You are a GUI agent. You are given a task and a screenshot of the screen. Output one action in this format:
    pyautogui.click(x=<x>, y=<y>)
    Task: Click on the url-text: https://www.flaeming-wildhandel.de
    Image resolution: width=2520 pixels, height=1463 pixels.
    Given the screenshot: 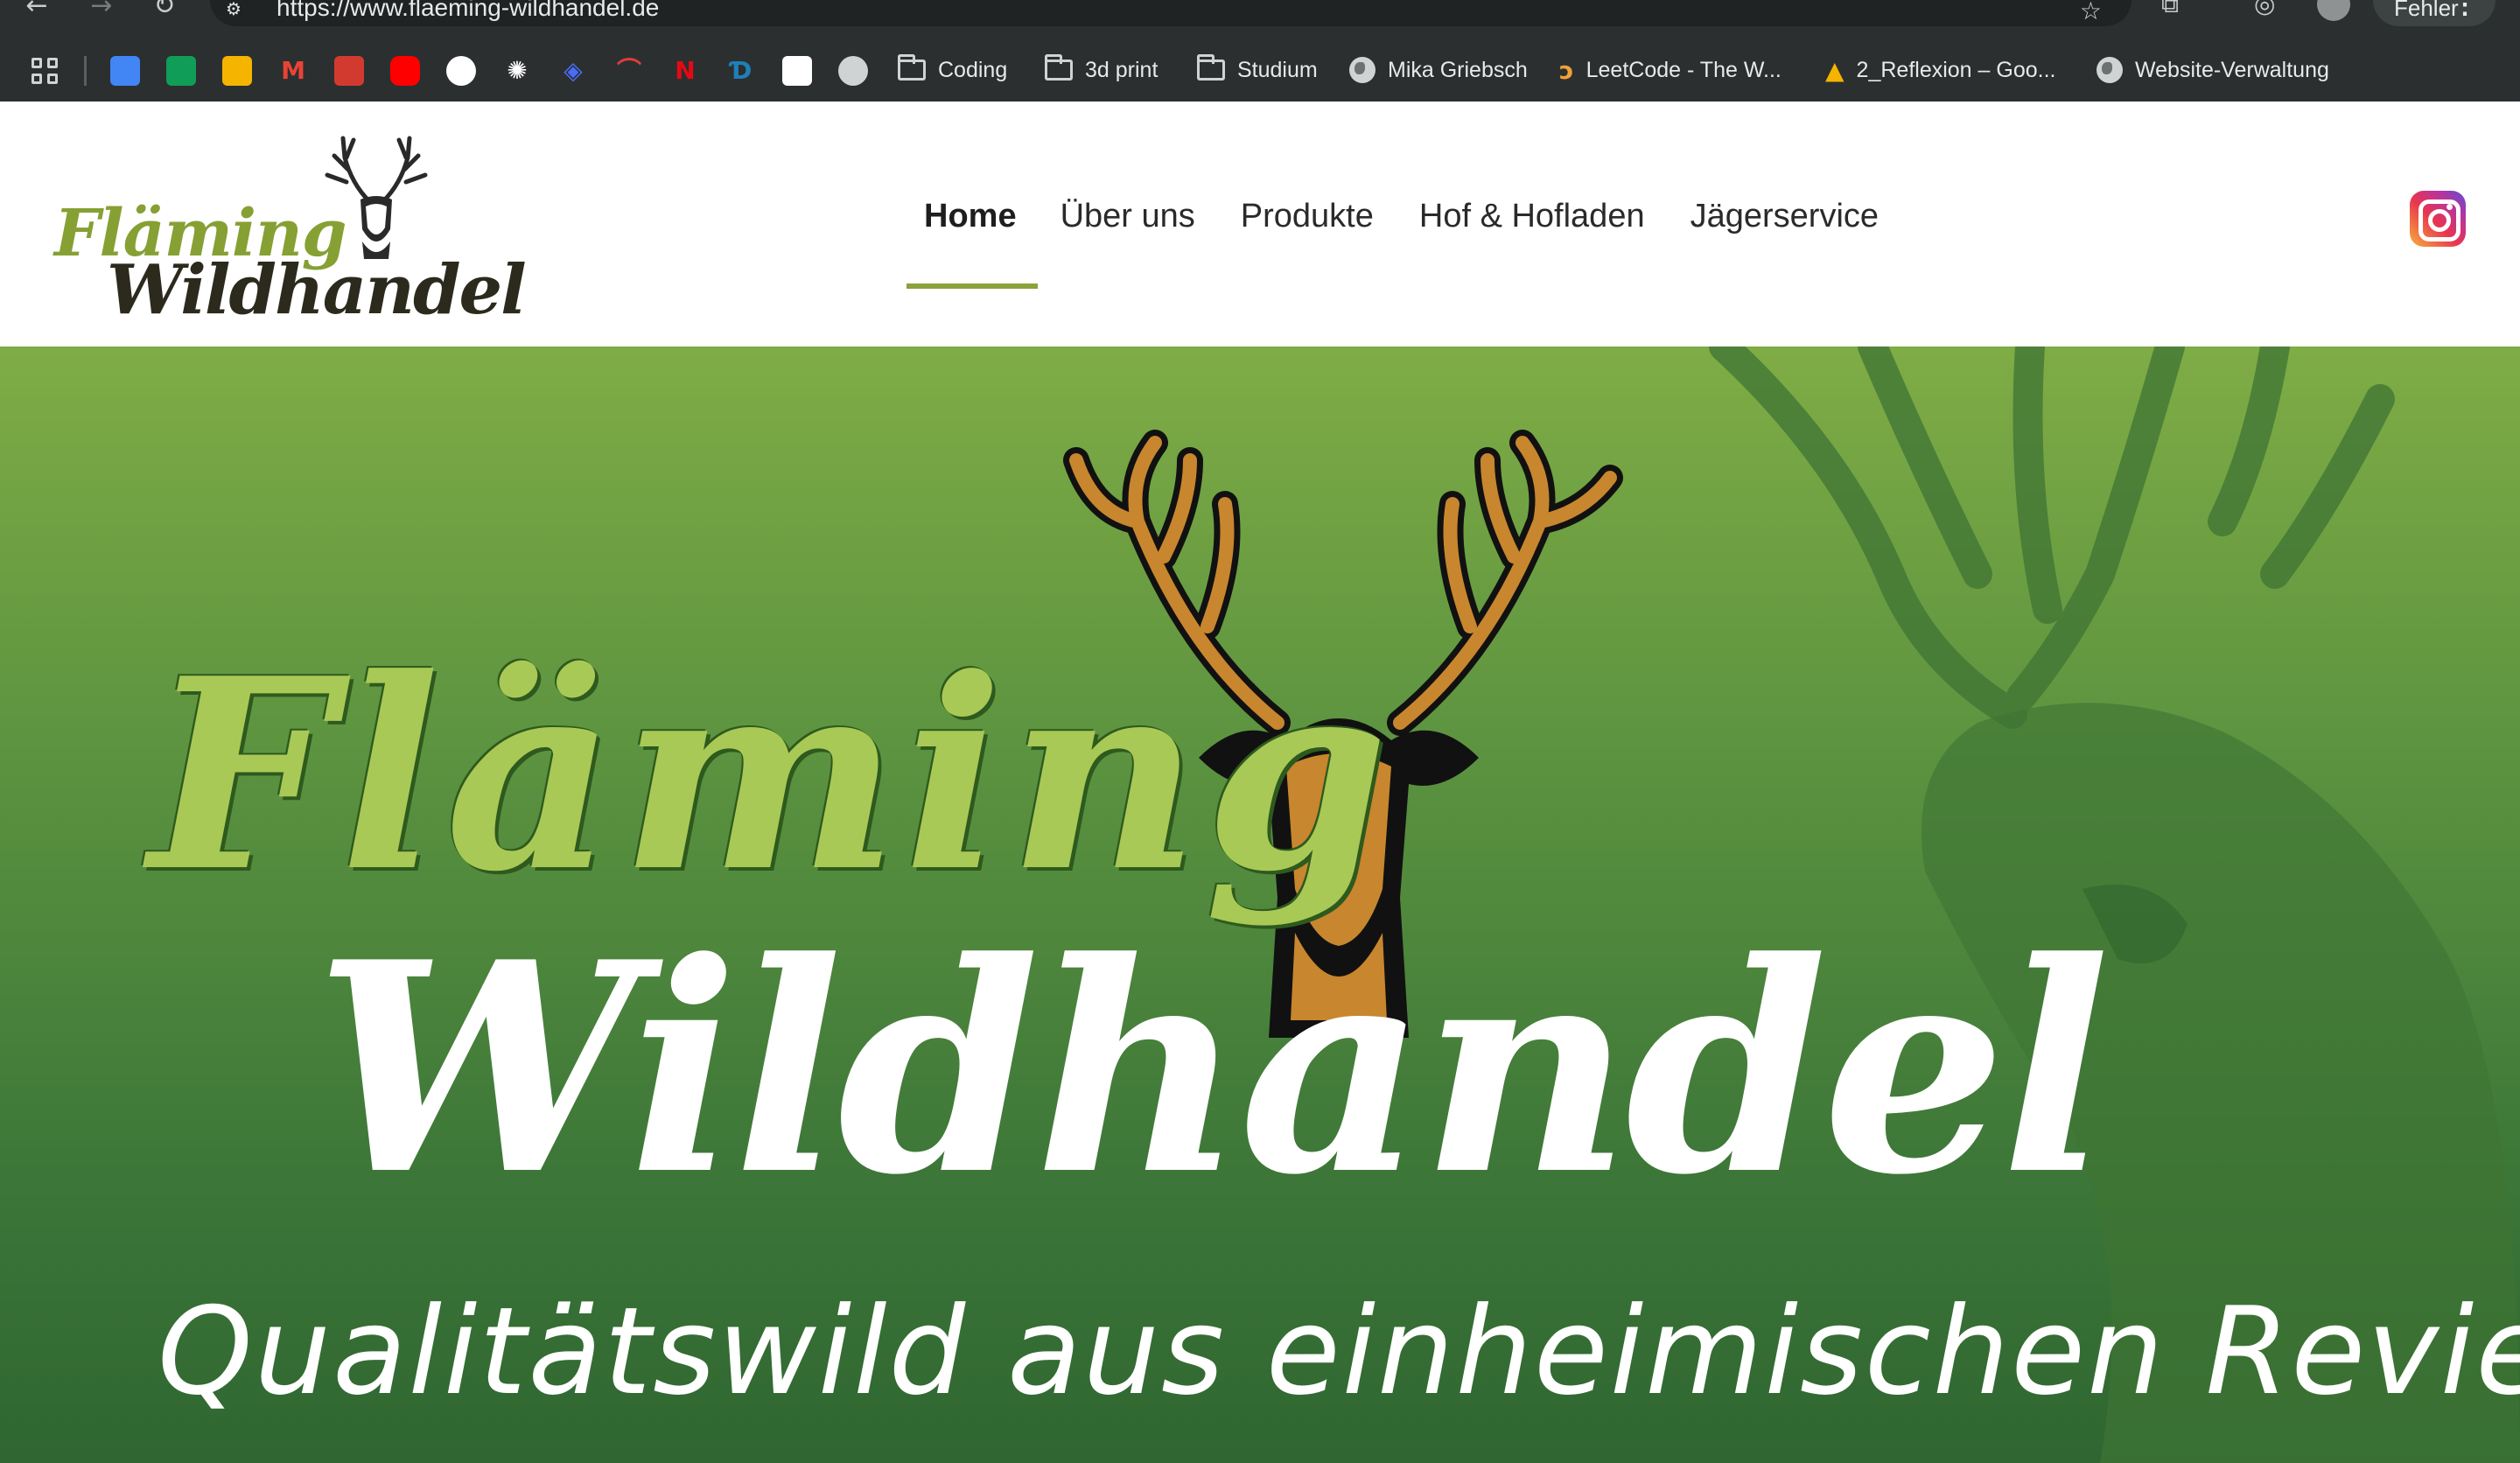 What is the action you would take?
    pyautogui.click(x=467, y=10)
    